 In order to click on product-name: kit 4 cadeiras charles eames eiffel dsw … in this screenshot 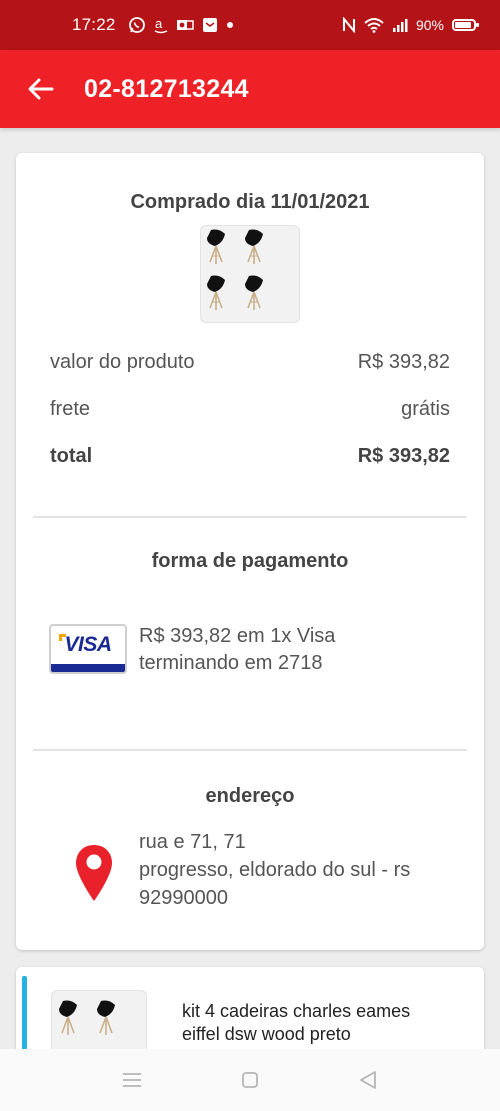, I will do `click(327, 1023)`.